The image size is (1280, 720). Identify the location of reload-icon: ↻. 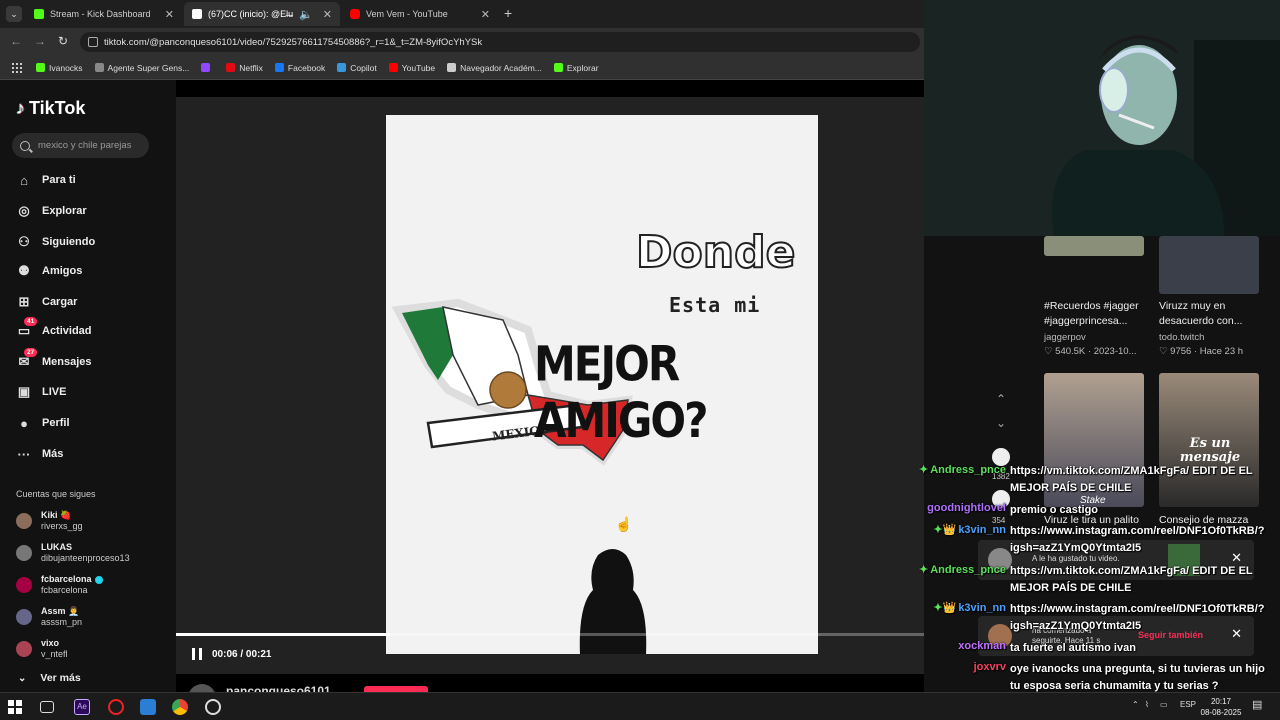
(63, 41).